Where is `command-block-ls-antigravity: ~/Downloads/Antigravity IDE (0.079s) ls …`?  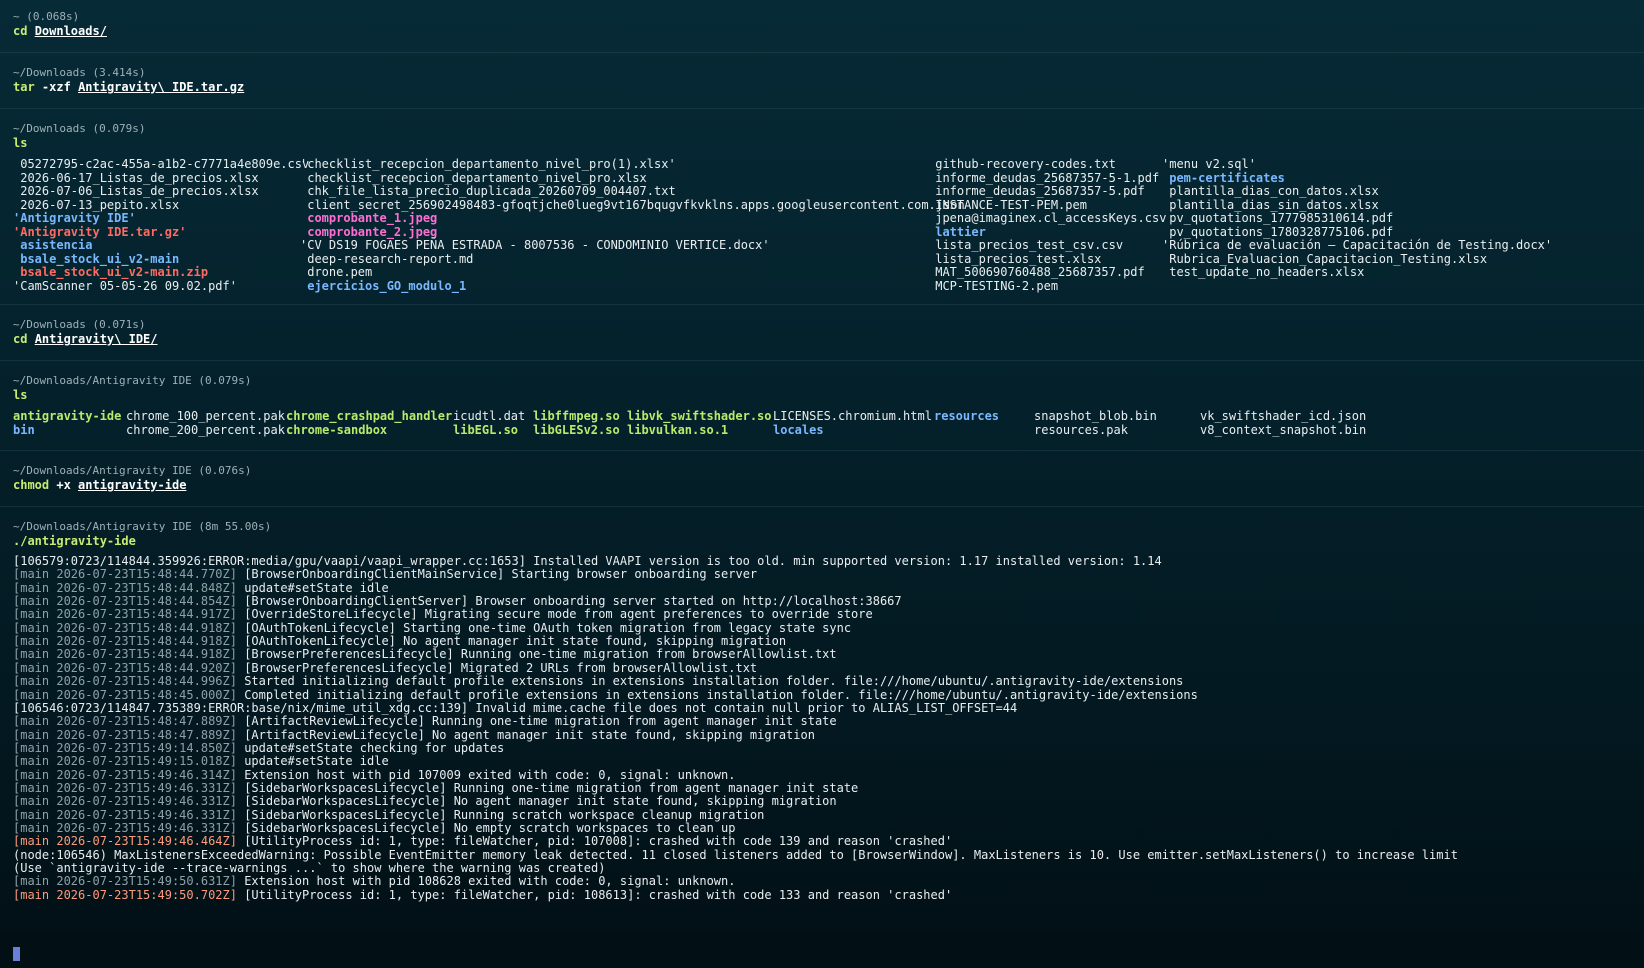 command-block-ls-antigravity: ~/Downloads/Antigravity IDE (0.079s) ls … is located at coordinates (822, 405).